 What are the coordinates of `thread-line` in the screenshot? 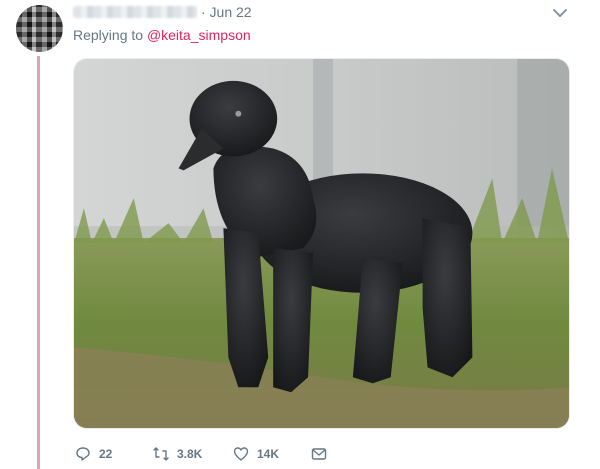 It's located at (38, 262).